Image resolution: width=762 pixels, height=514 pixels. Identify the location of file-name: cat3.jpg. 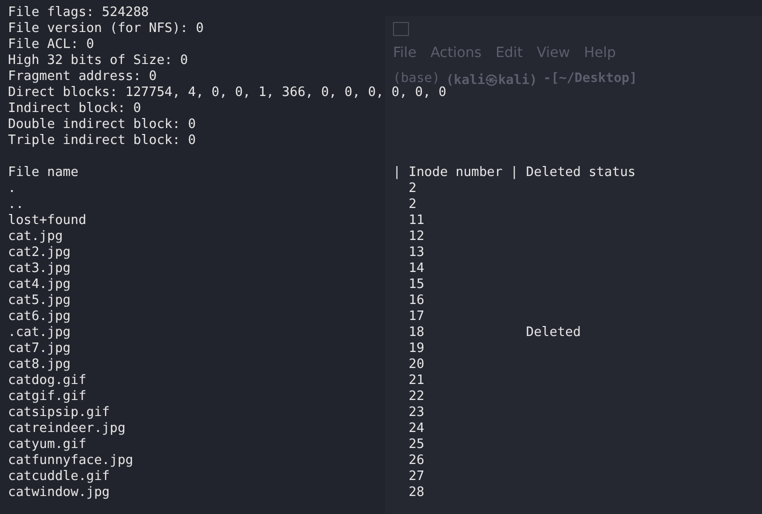
(39, 269).